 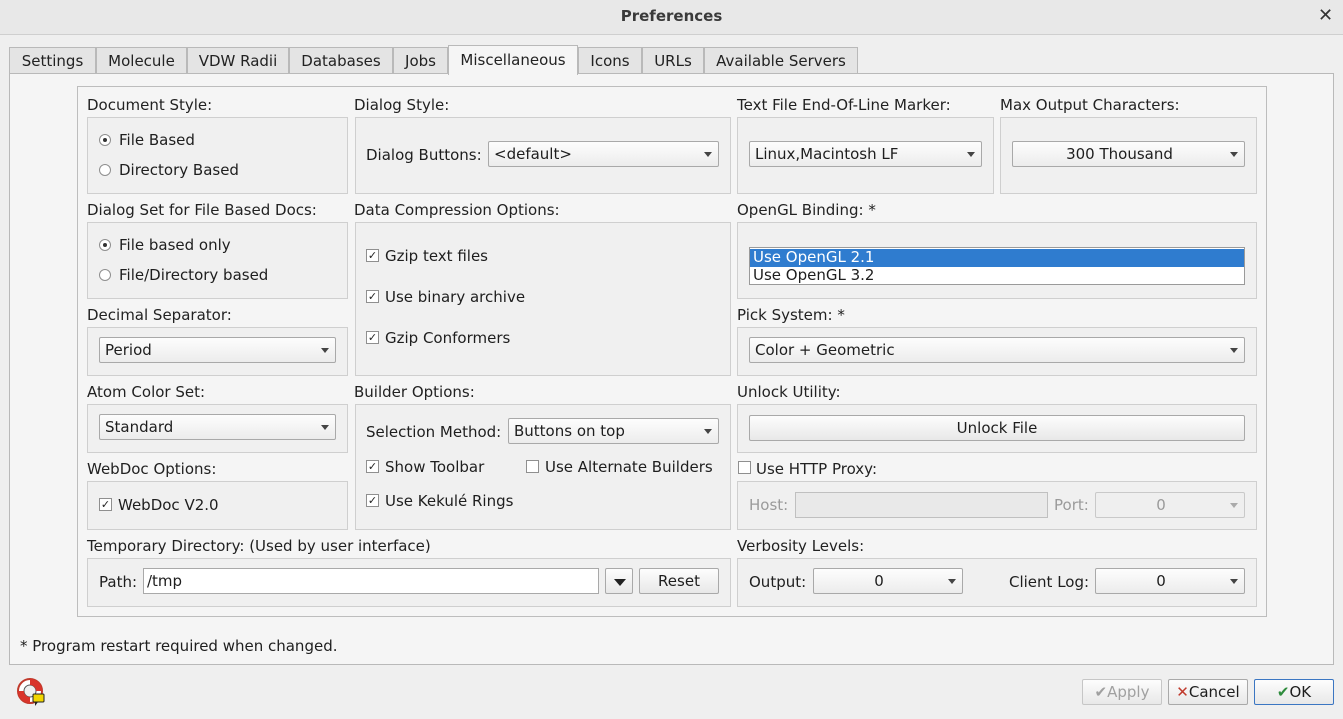 What do you see at coordinates (168, 505) in the screenshot?
I see `webdoc-item-label: WebDoc V2.0` at bounding box center [168, 505].